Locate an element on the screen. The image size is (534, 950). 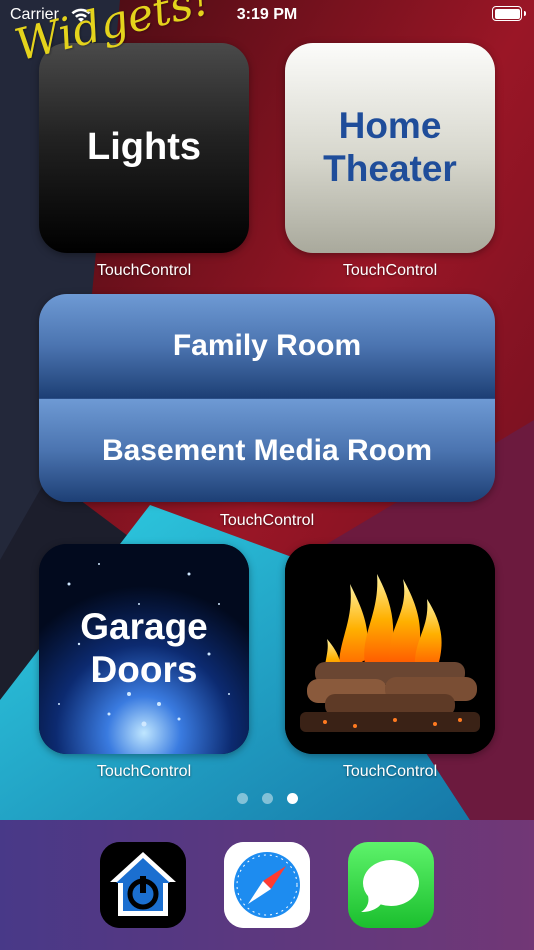
garage-title-line2: Doors is located at coordinates (144, 669).